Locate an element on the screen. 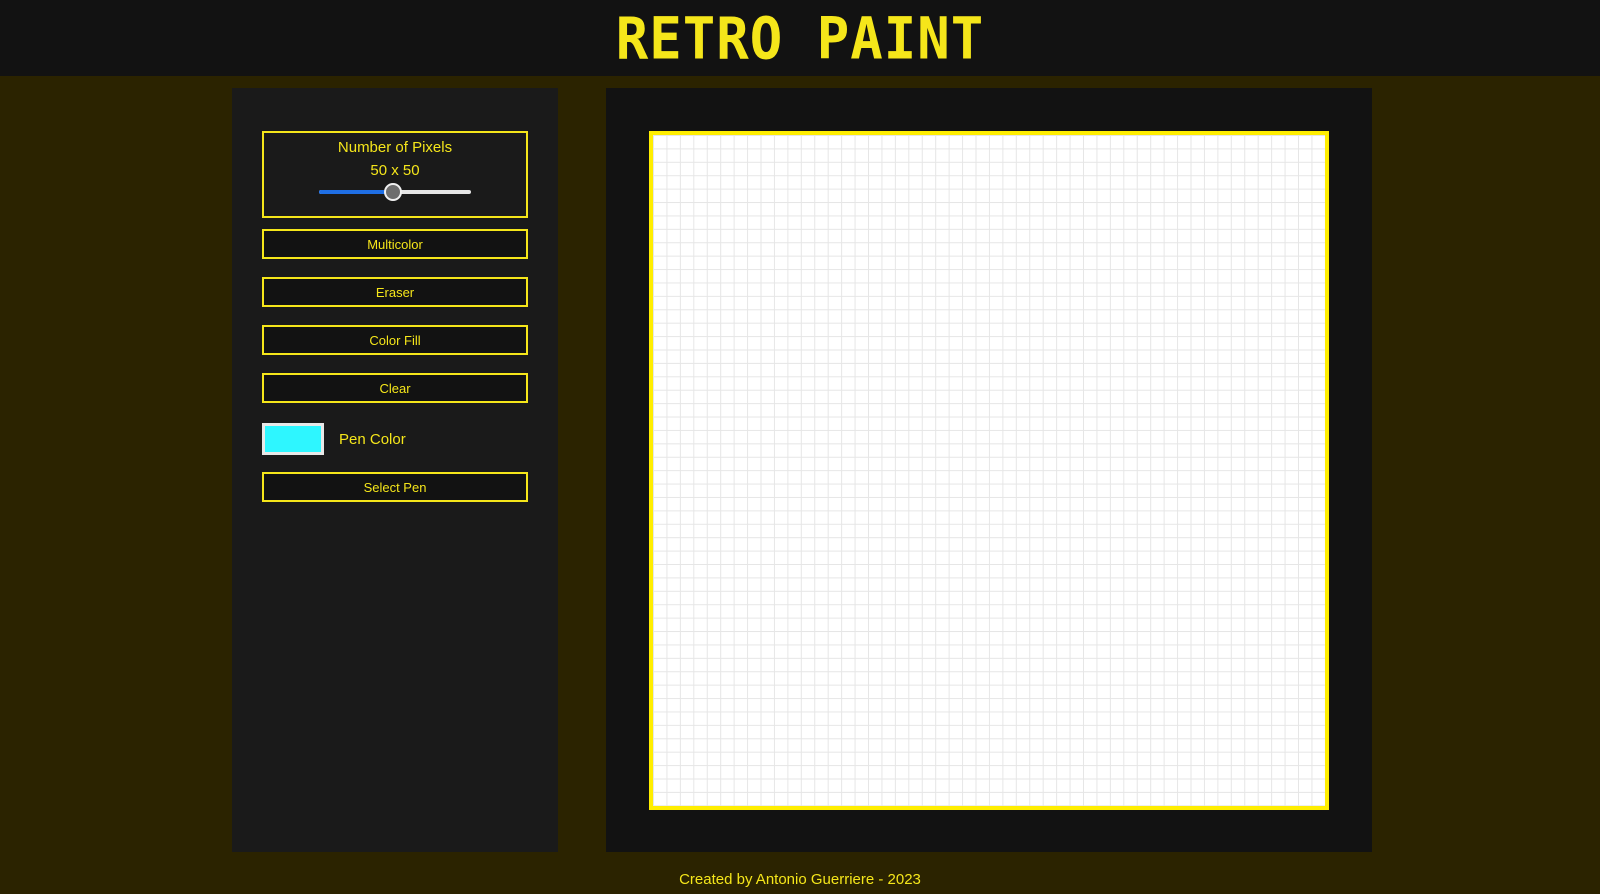 This screenshot has width=1600, height=894. pixel-count-value: 50 x 50 is located at coordinates (395, 170).